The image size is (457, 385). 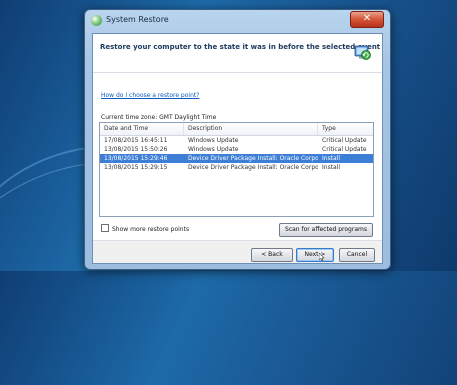 What do you see at coordinates (150, 95) in the screenshot?
I see `help-link: How do I choose a restore point?` at bounding box center [150, 95].